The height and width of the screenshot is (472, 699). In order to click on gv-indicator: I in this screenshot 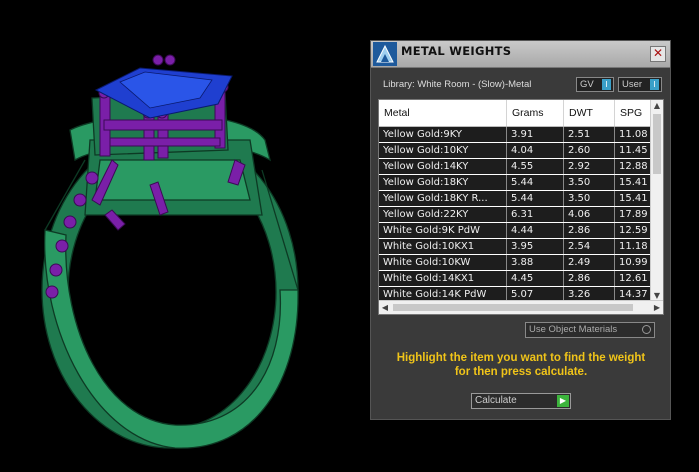, I will do `click(606, 84)`.